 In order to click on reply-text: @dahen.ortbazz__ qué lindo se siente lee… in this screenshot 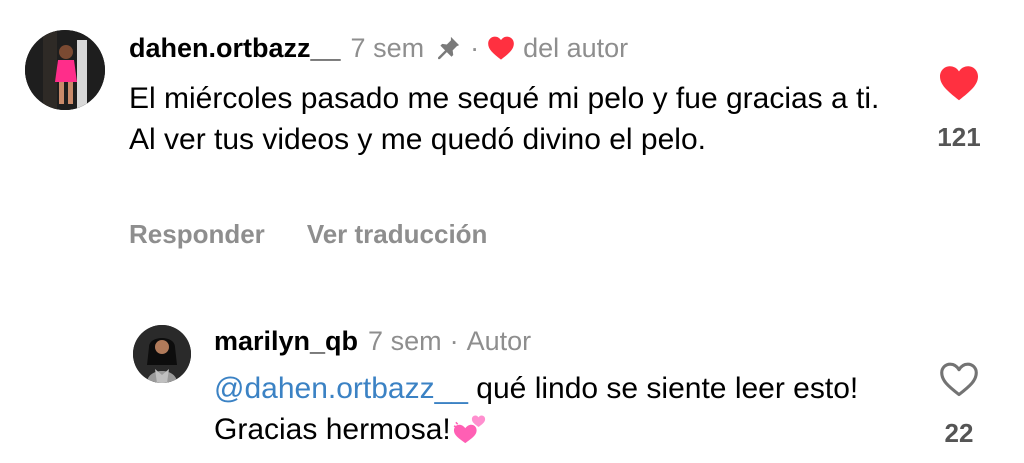, I will do `click(554, 409)`.